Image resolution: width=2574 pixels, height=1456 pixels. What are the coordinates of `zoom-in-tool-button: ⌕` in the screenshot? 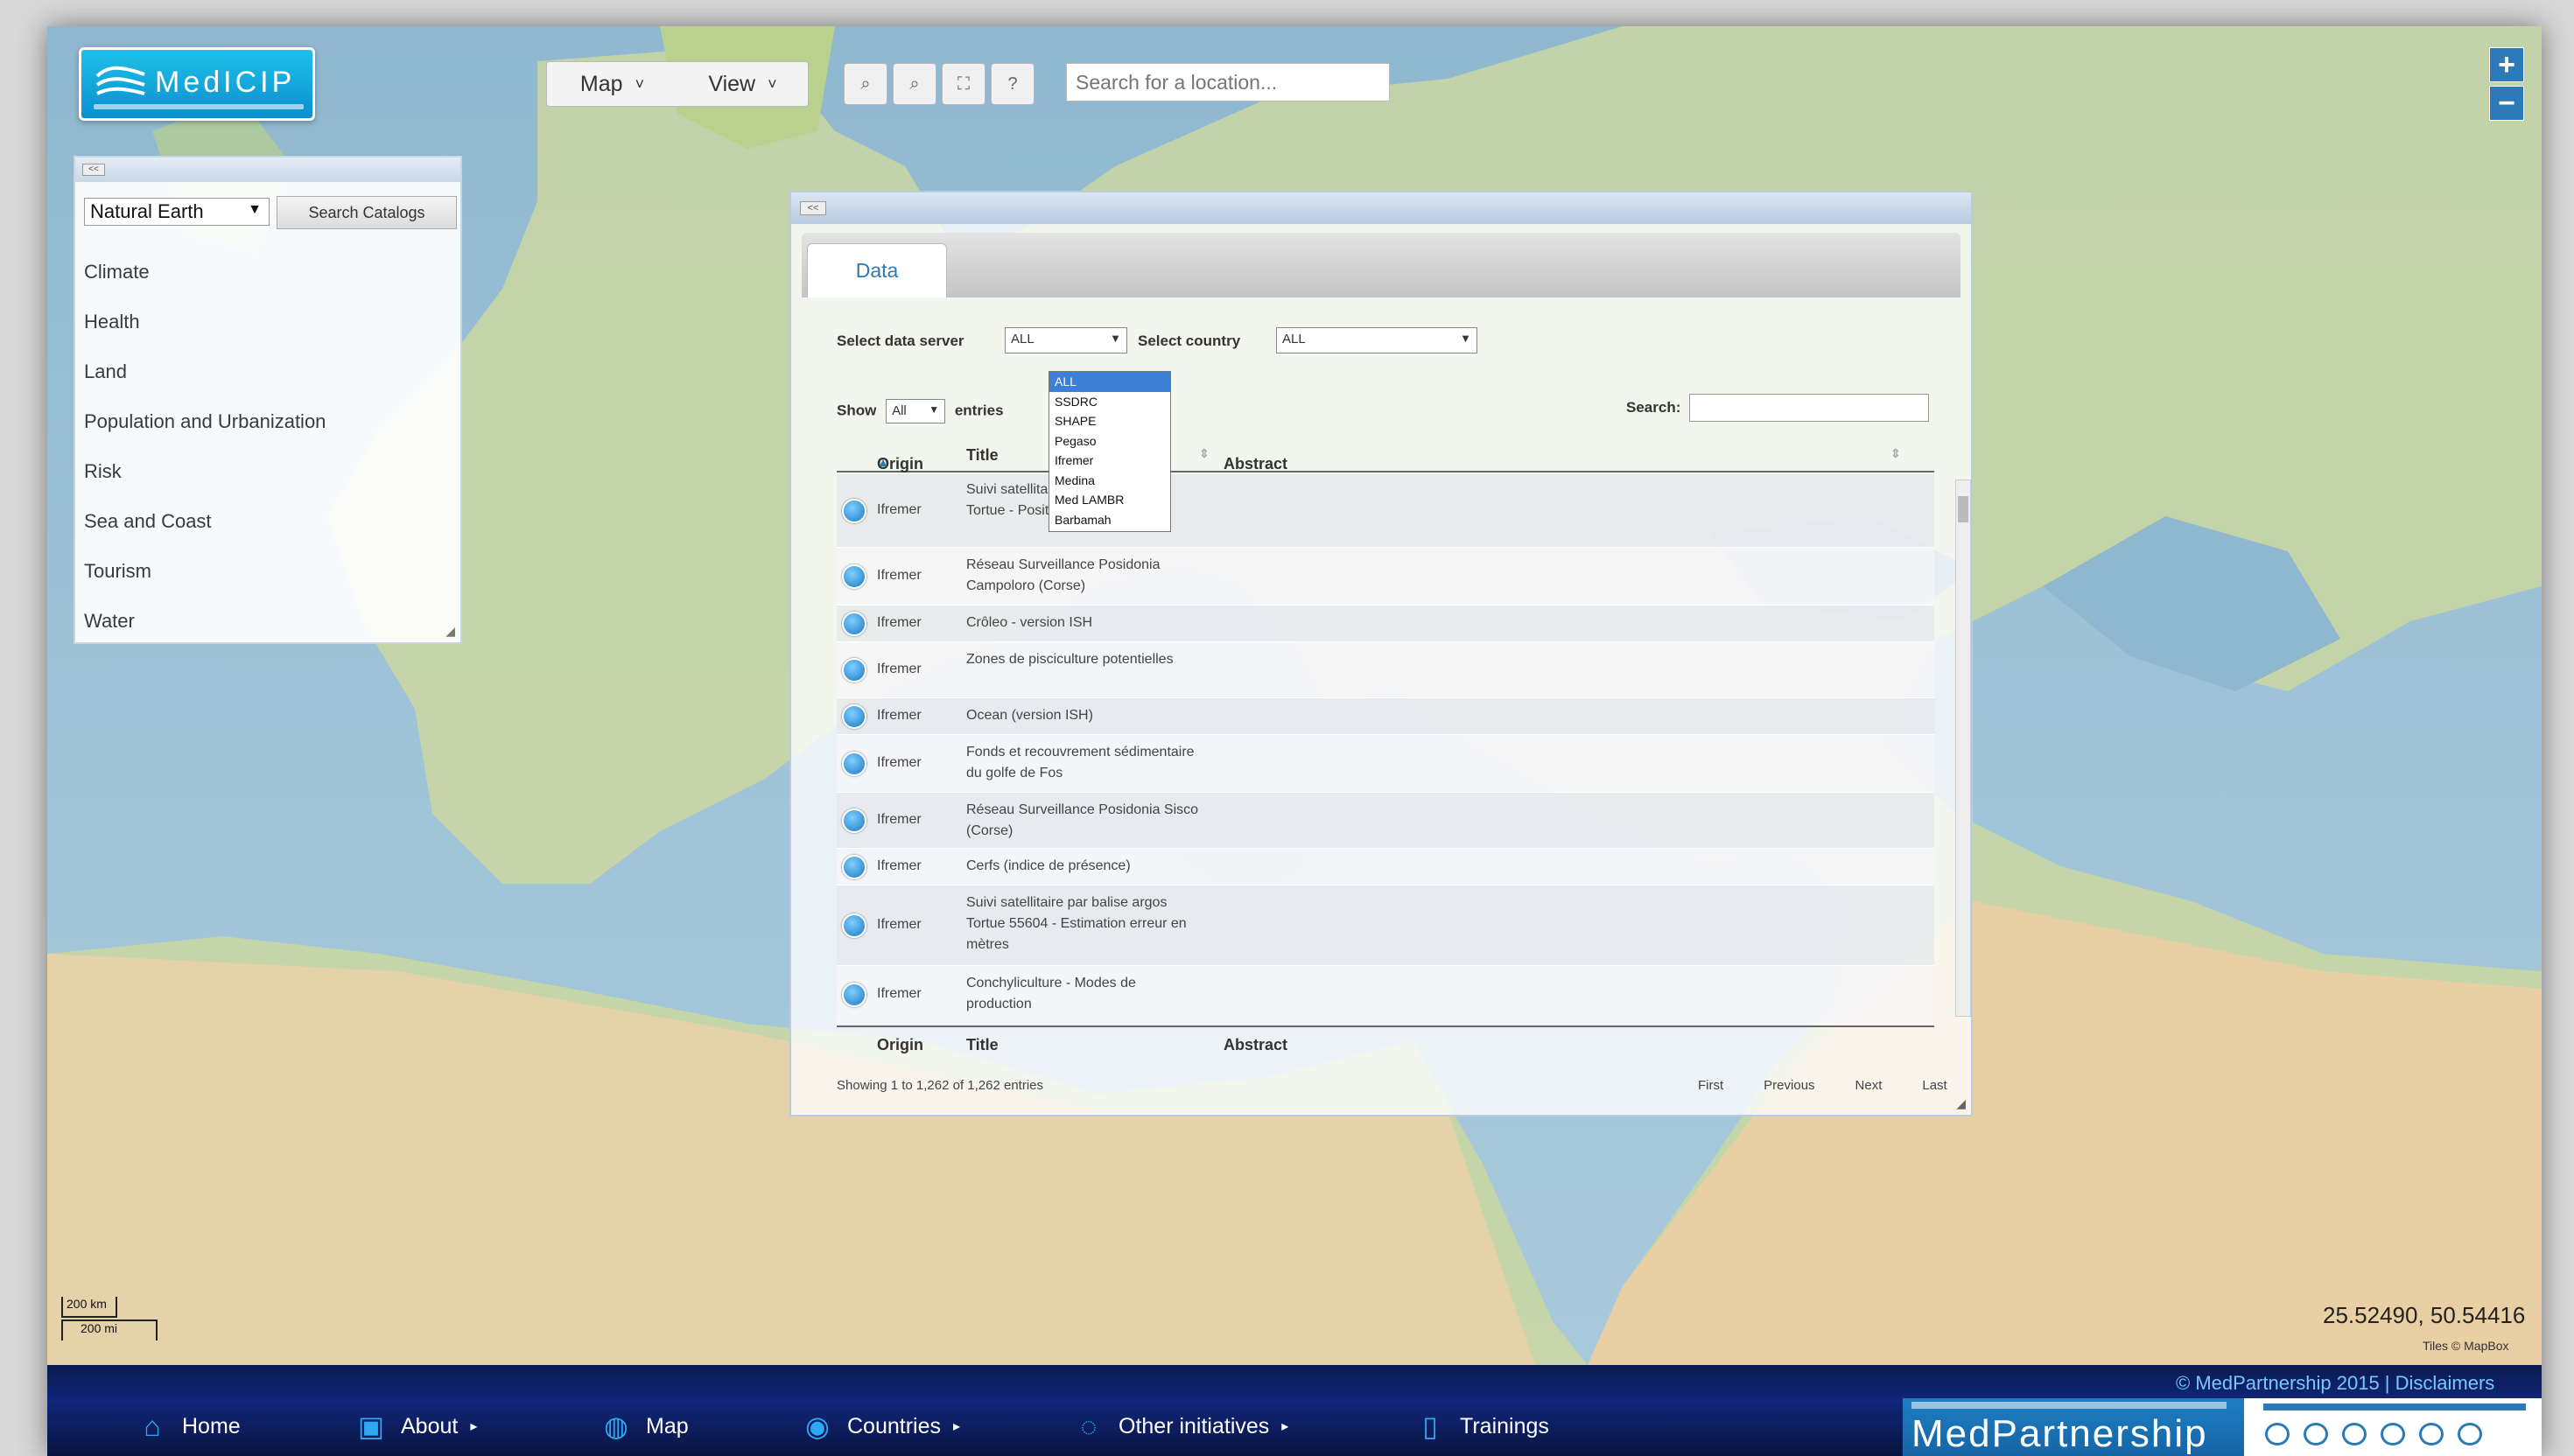 It's located at (866, 84).